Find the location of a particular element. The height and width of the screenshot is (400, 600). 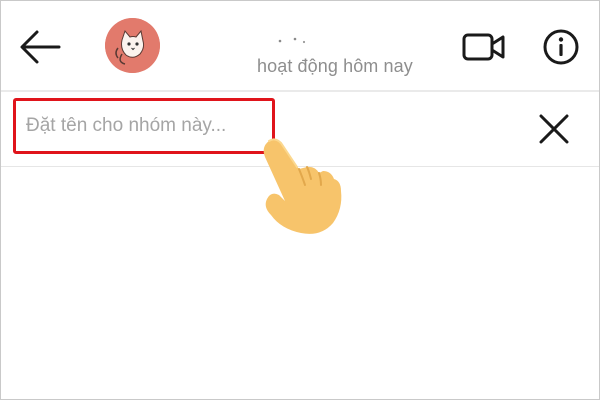

close-button is located at coordinates (554, 129).